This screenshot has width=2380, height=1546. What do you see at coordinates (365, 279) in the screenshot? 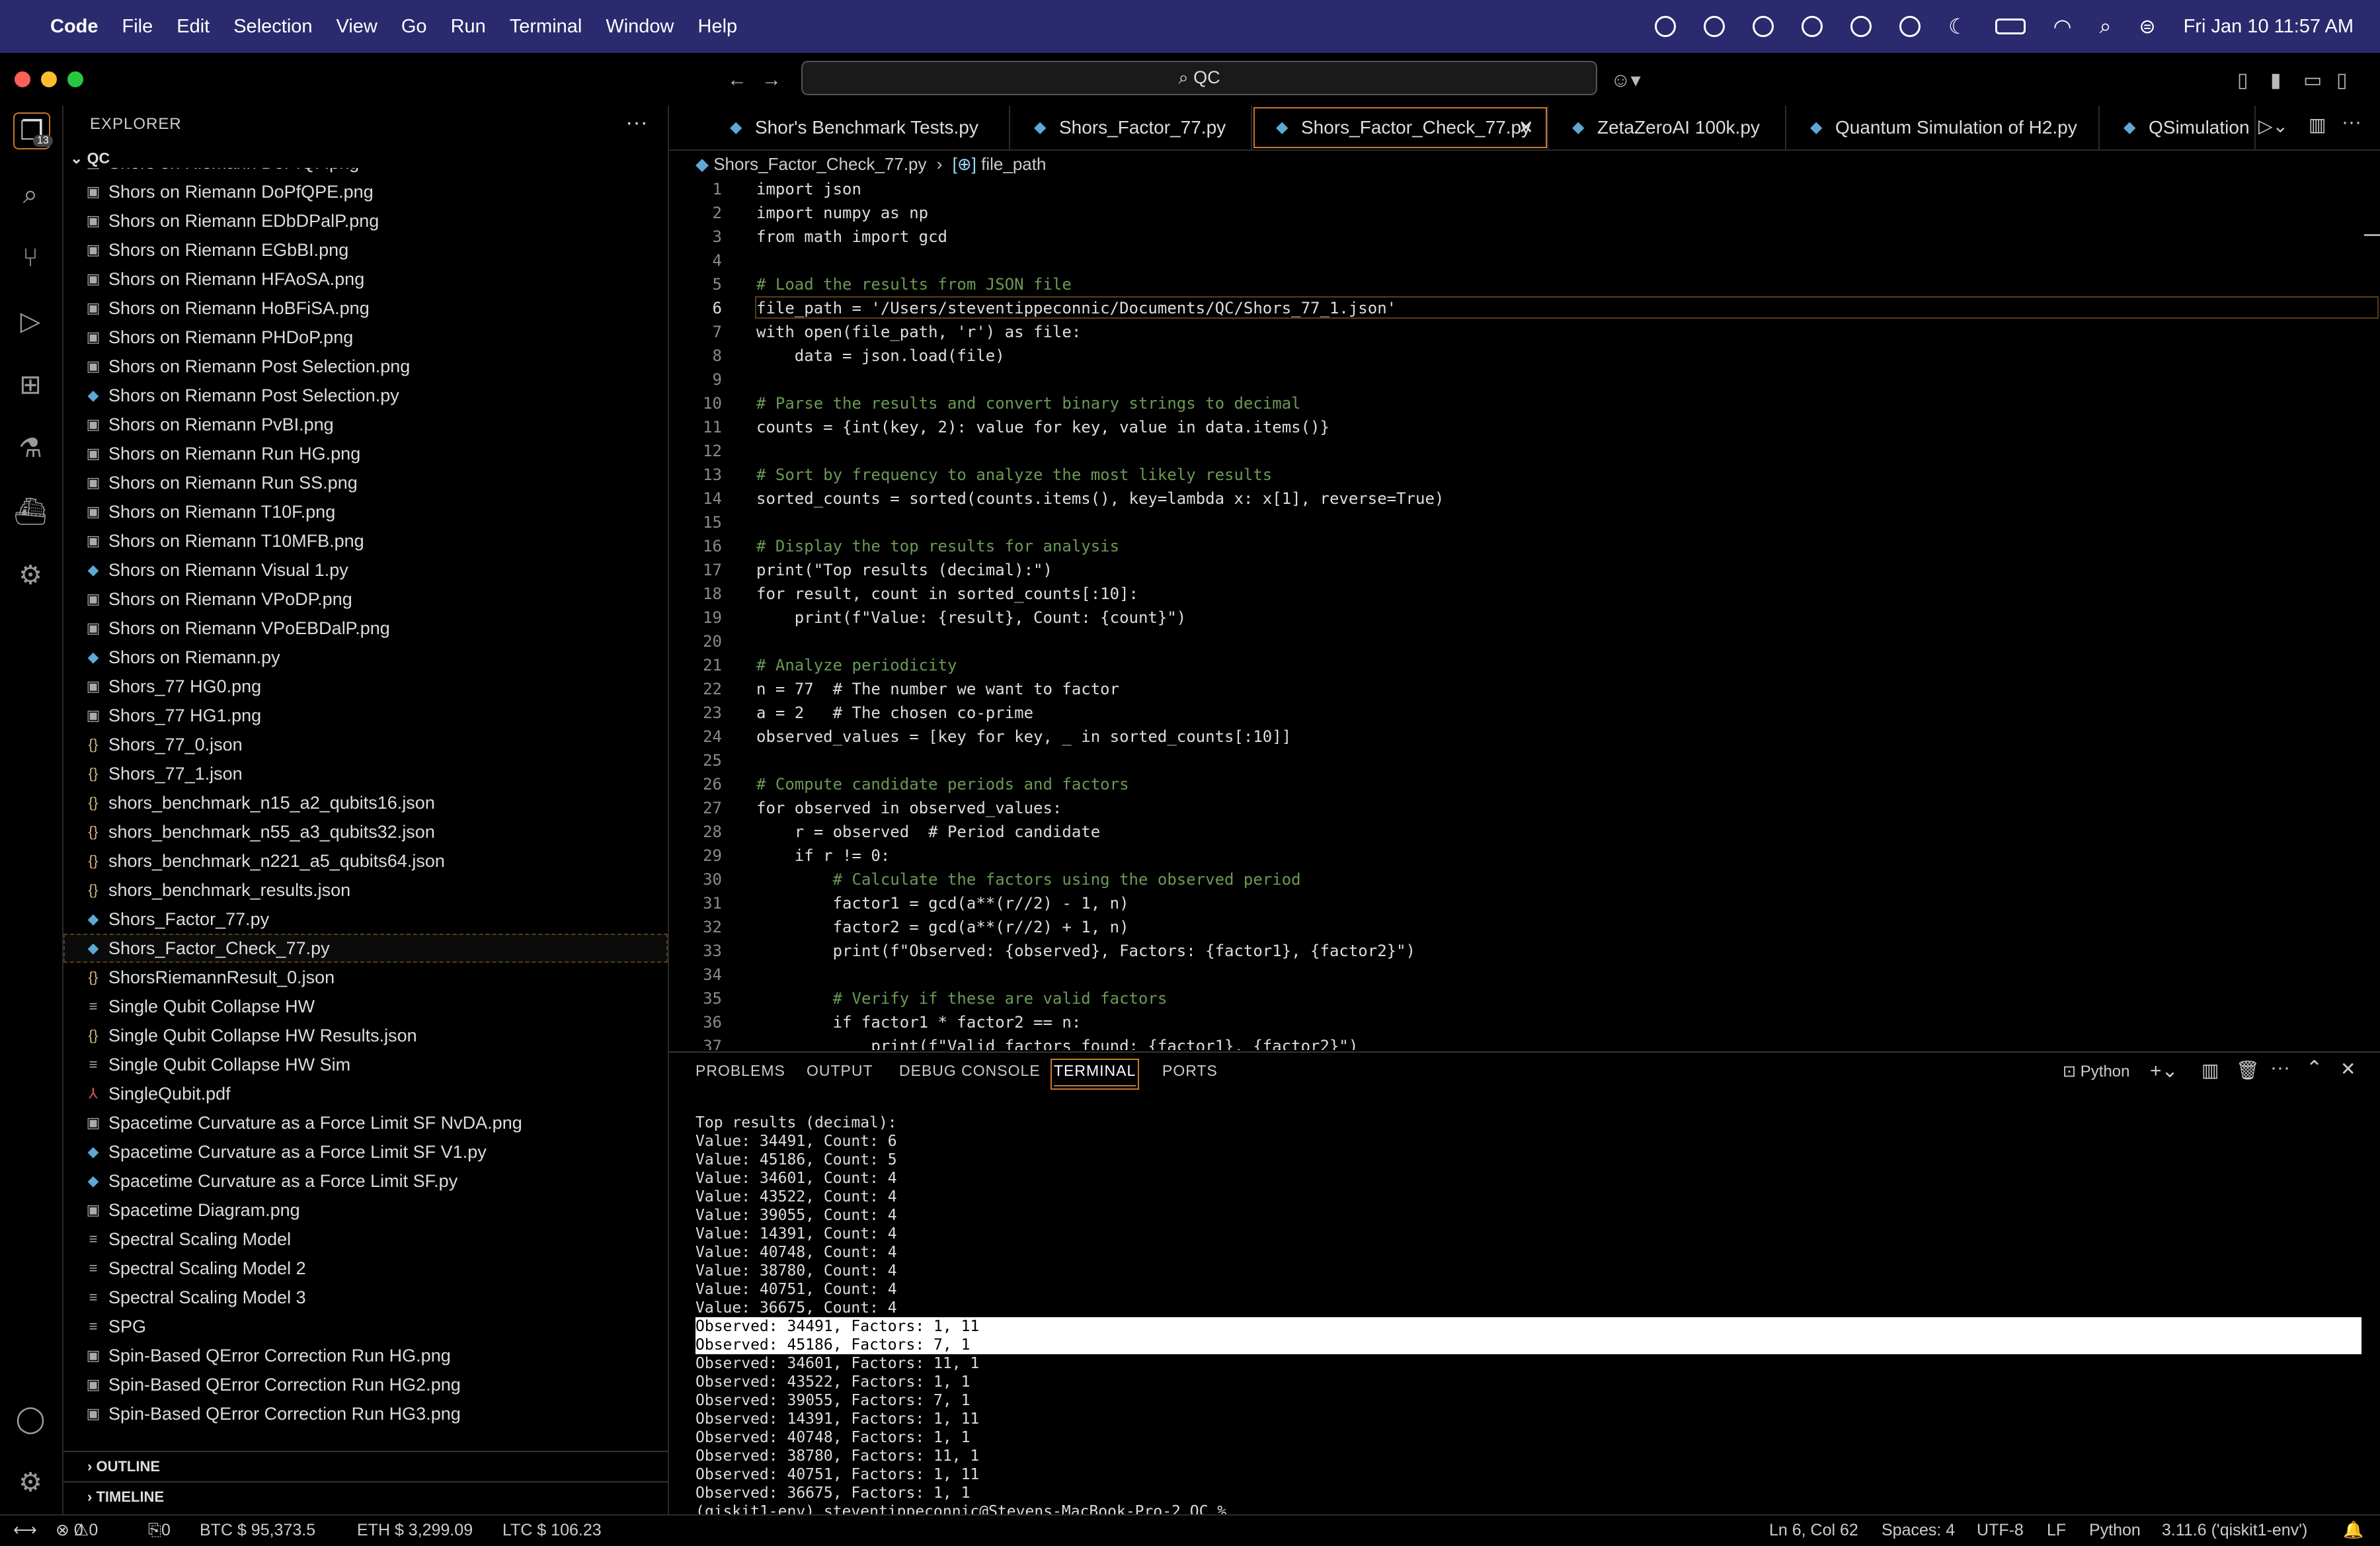
I see `file-item: ▣ Shors on Riemann HFAoSA.png` at bounding box center [365, 279].